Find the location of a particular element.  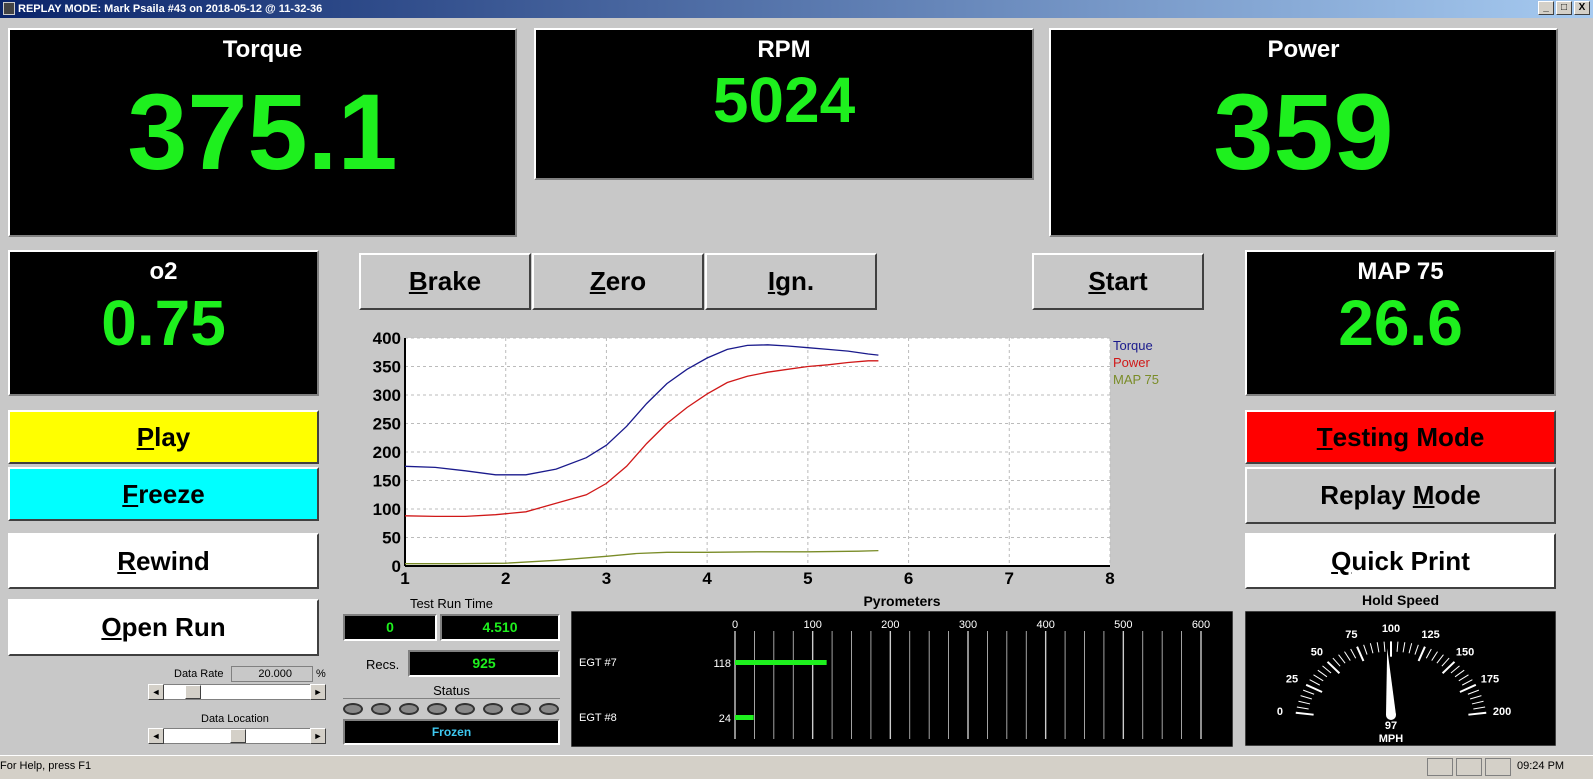

map-label: MAP 75 is located at coordinates (1400, 271).